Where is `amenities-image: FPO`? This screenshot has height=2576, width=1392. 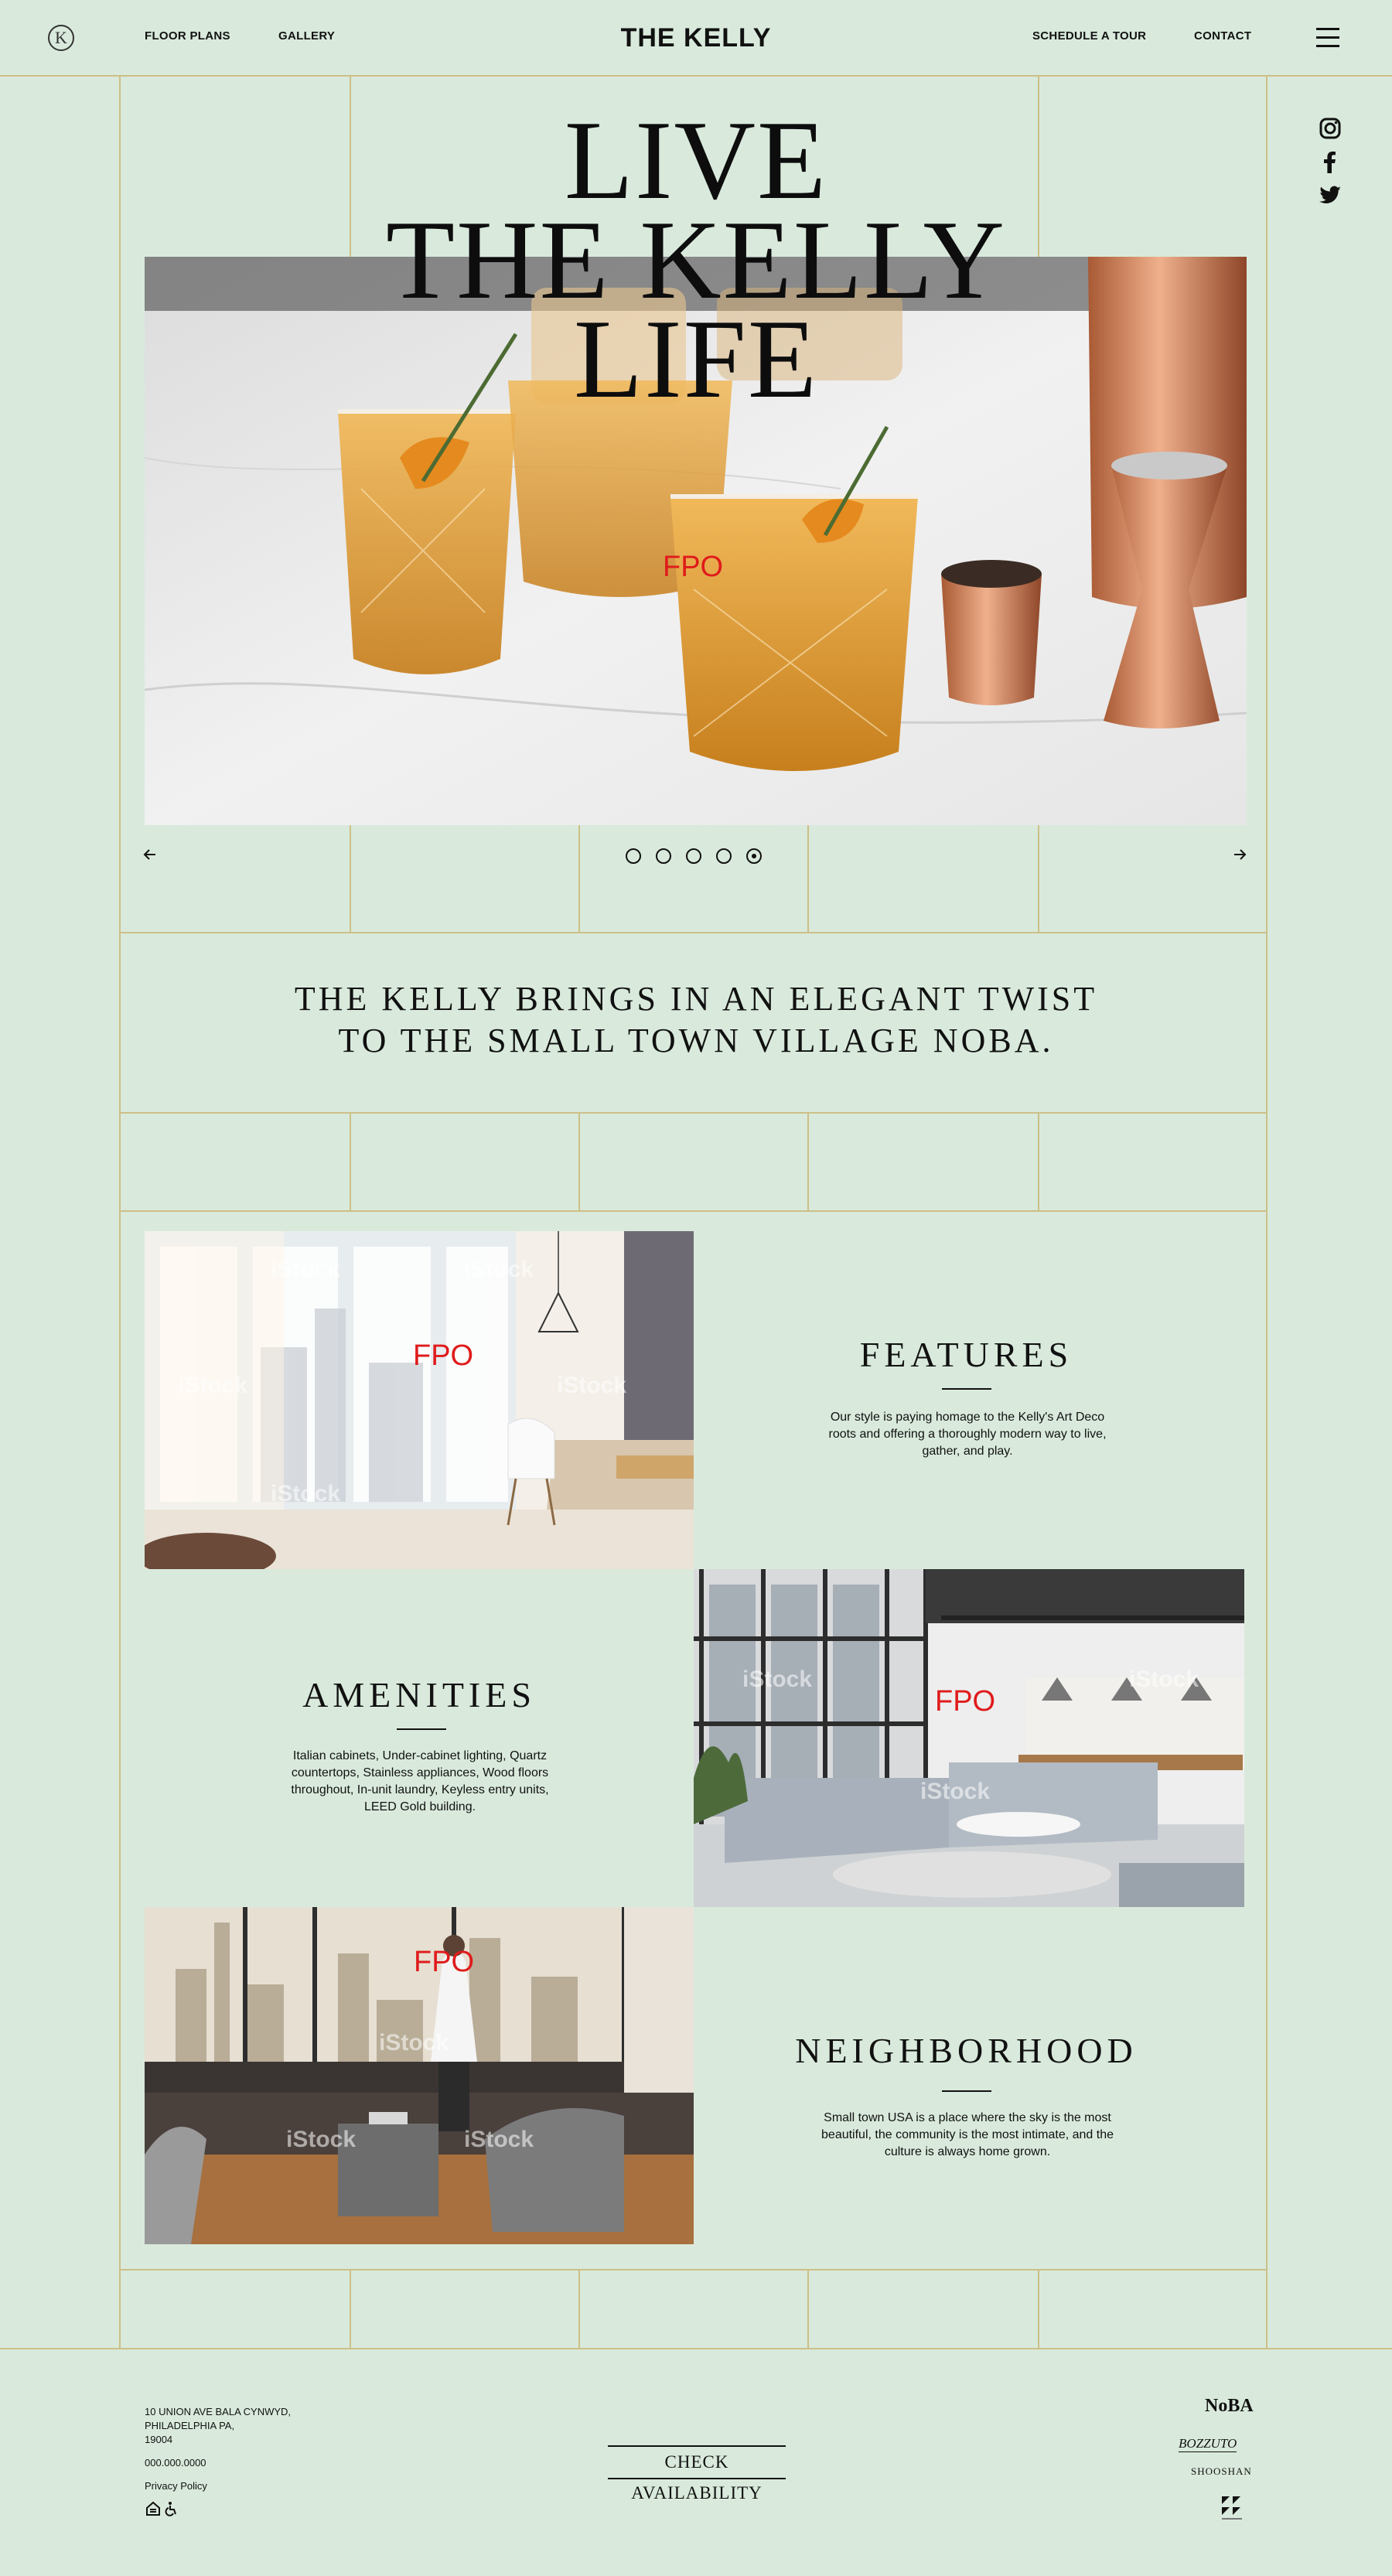 amenities-image: FPO is located at coordinates (969, 1738).